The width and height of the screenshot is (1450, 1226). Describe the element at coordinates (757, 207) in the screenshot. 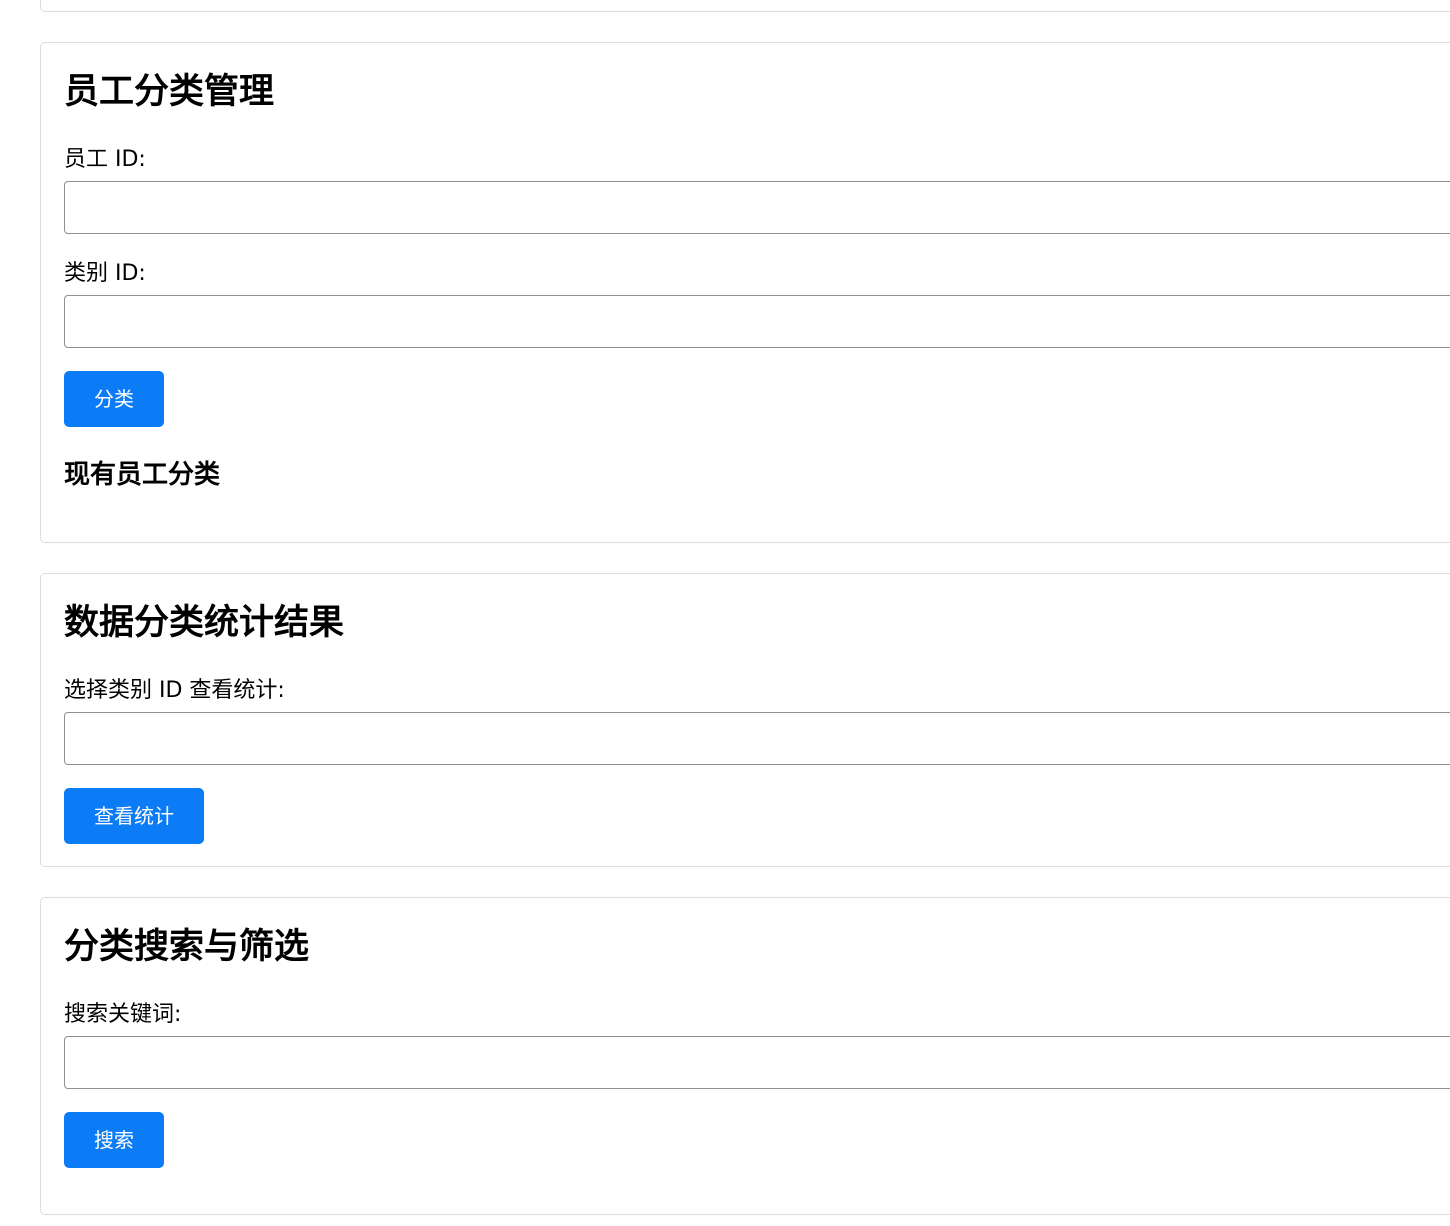

I see `employee-id-input` at that location.